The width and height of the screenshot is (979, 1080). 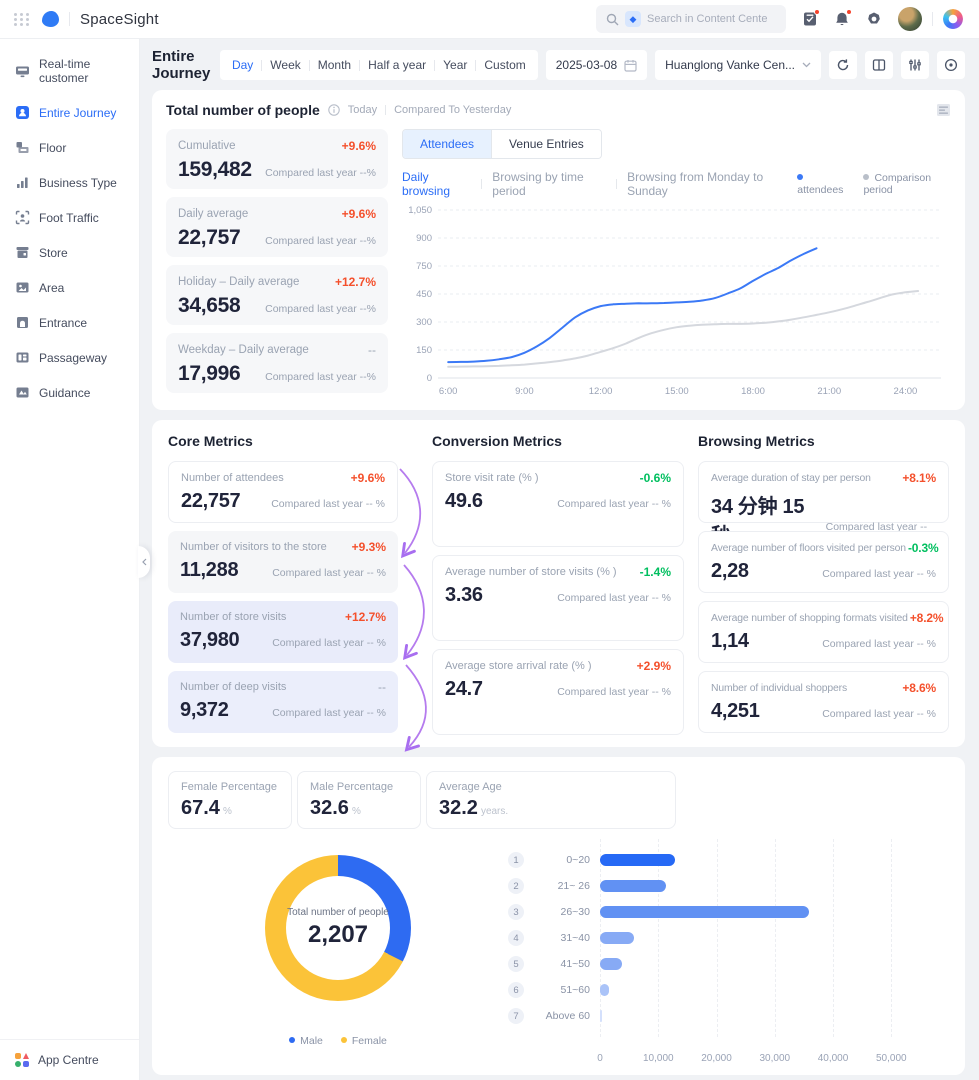 What do you see at coordinates (843, 65) in the screenshot?
I see `refresh-button` at bounding box center [843, 65].